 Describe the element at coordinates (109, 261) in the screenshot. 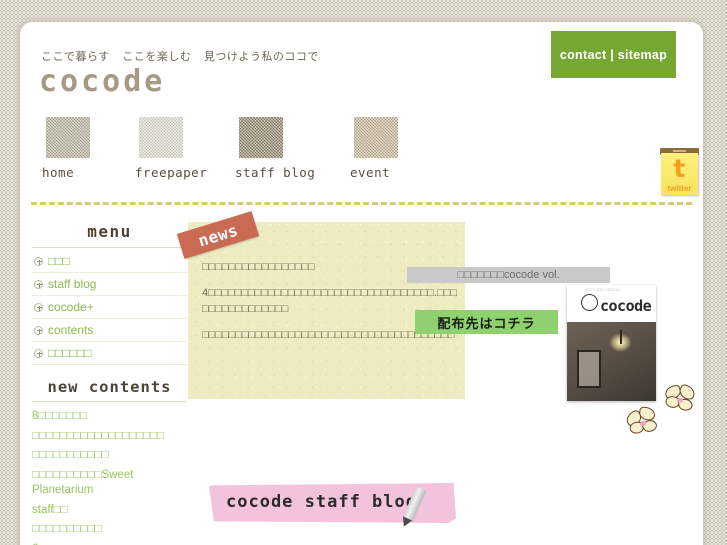

I see `sidebar-item-0: □□□` at that location.